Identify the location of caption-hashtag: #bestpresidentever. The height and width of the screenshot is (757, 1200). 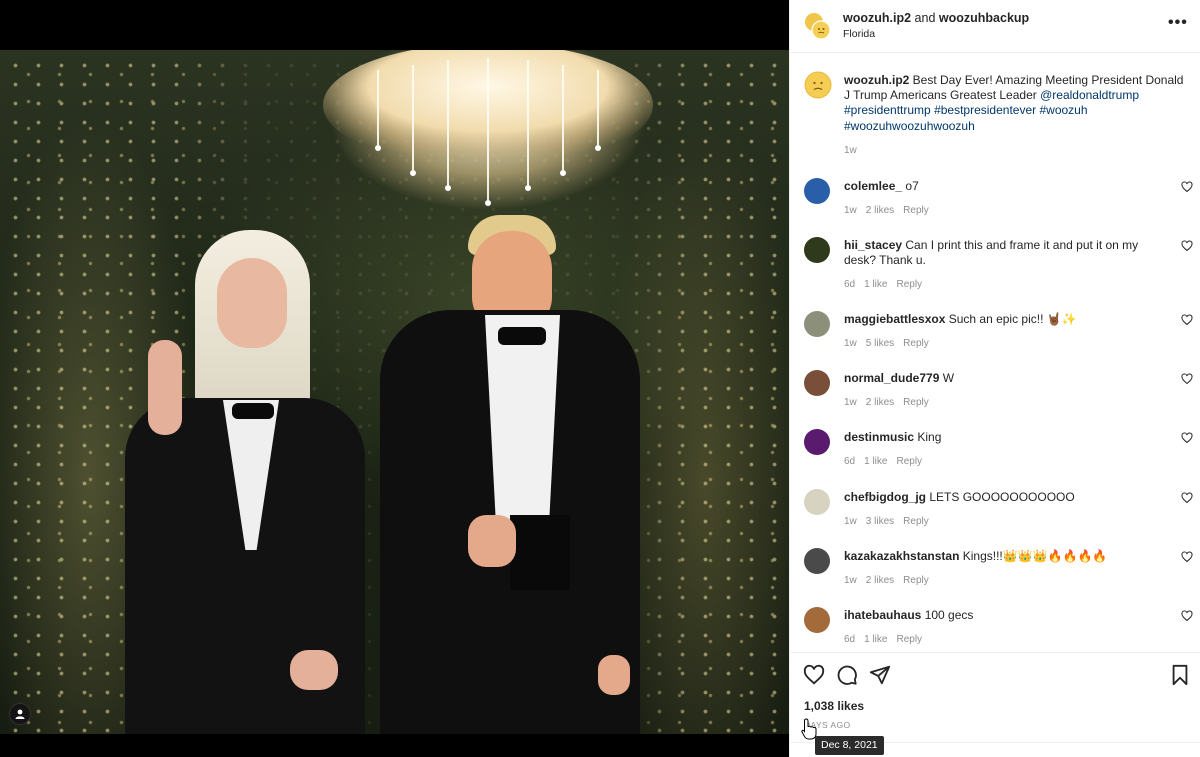
(985, 110).